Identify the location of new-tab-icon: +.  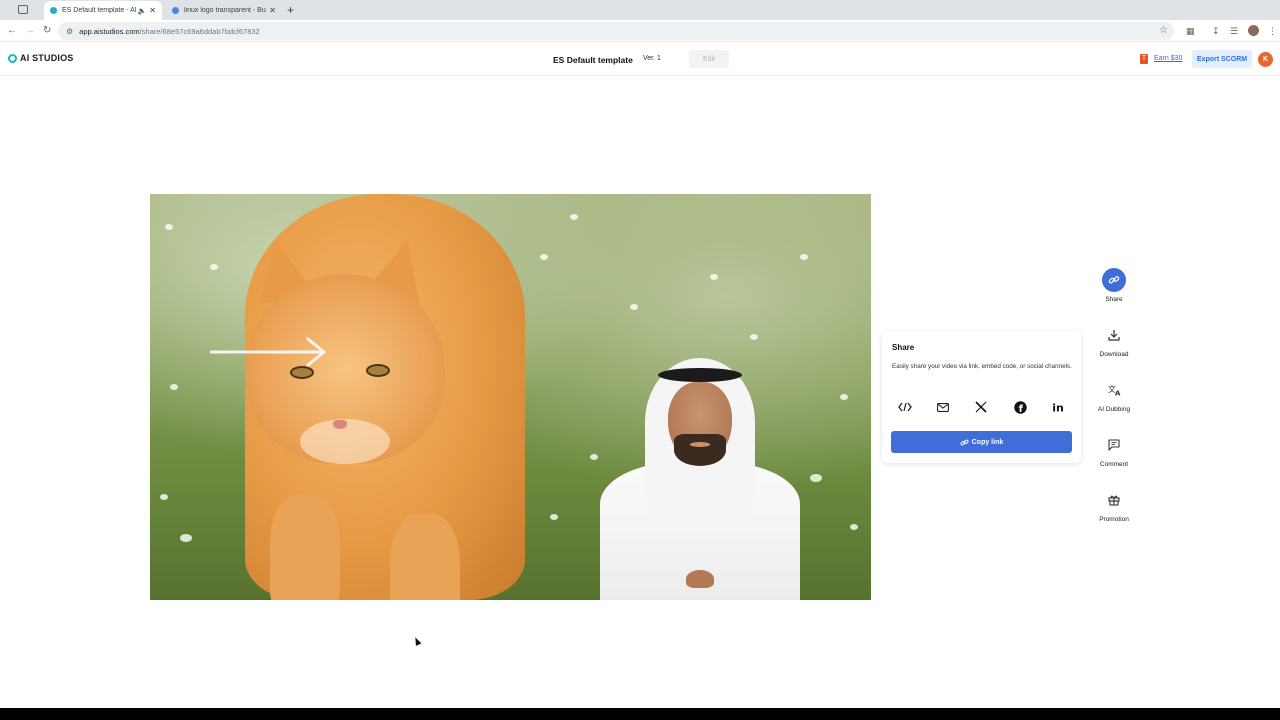
(290, 10).